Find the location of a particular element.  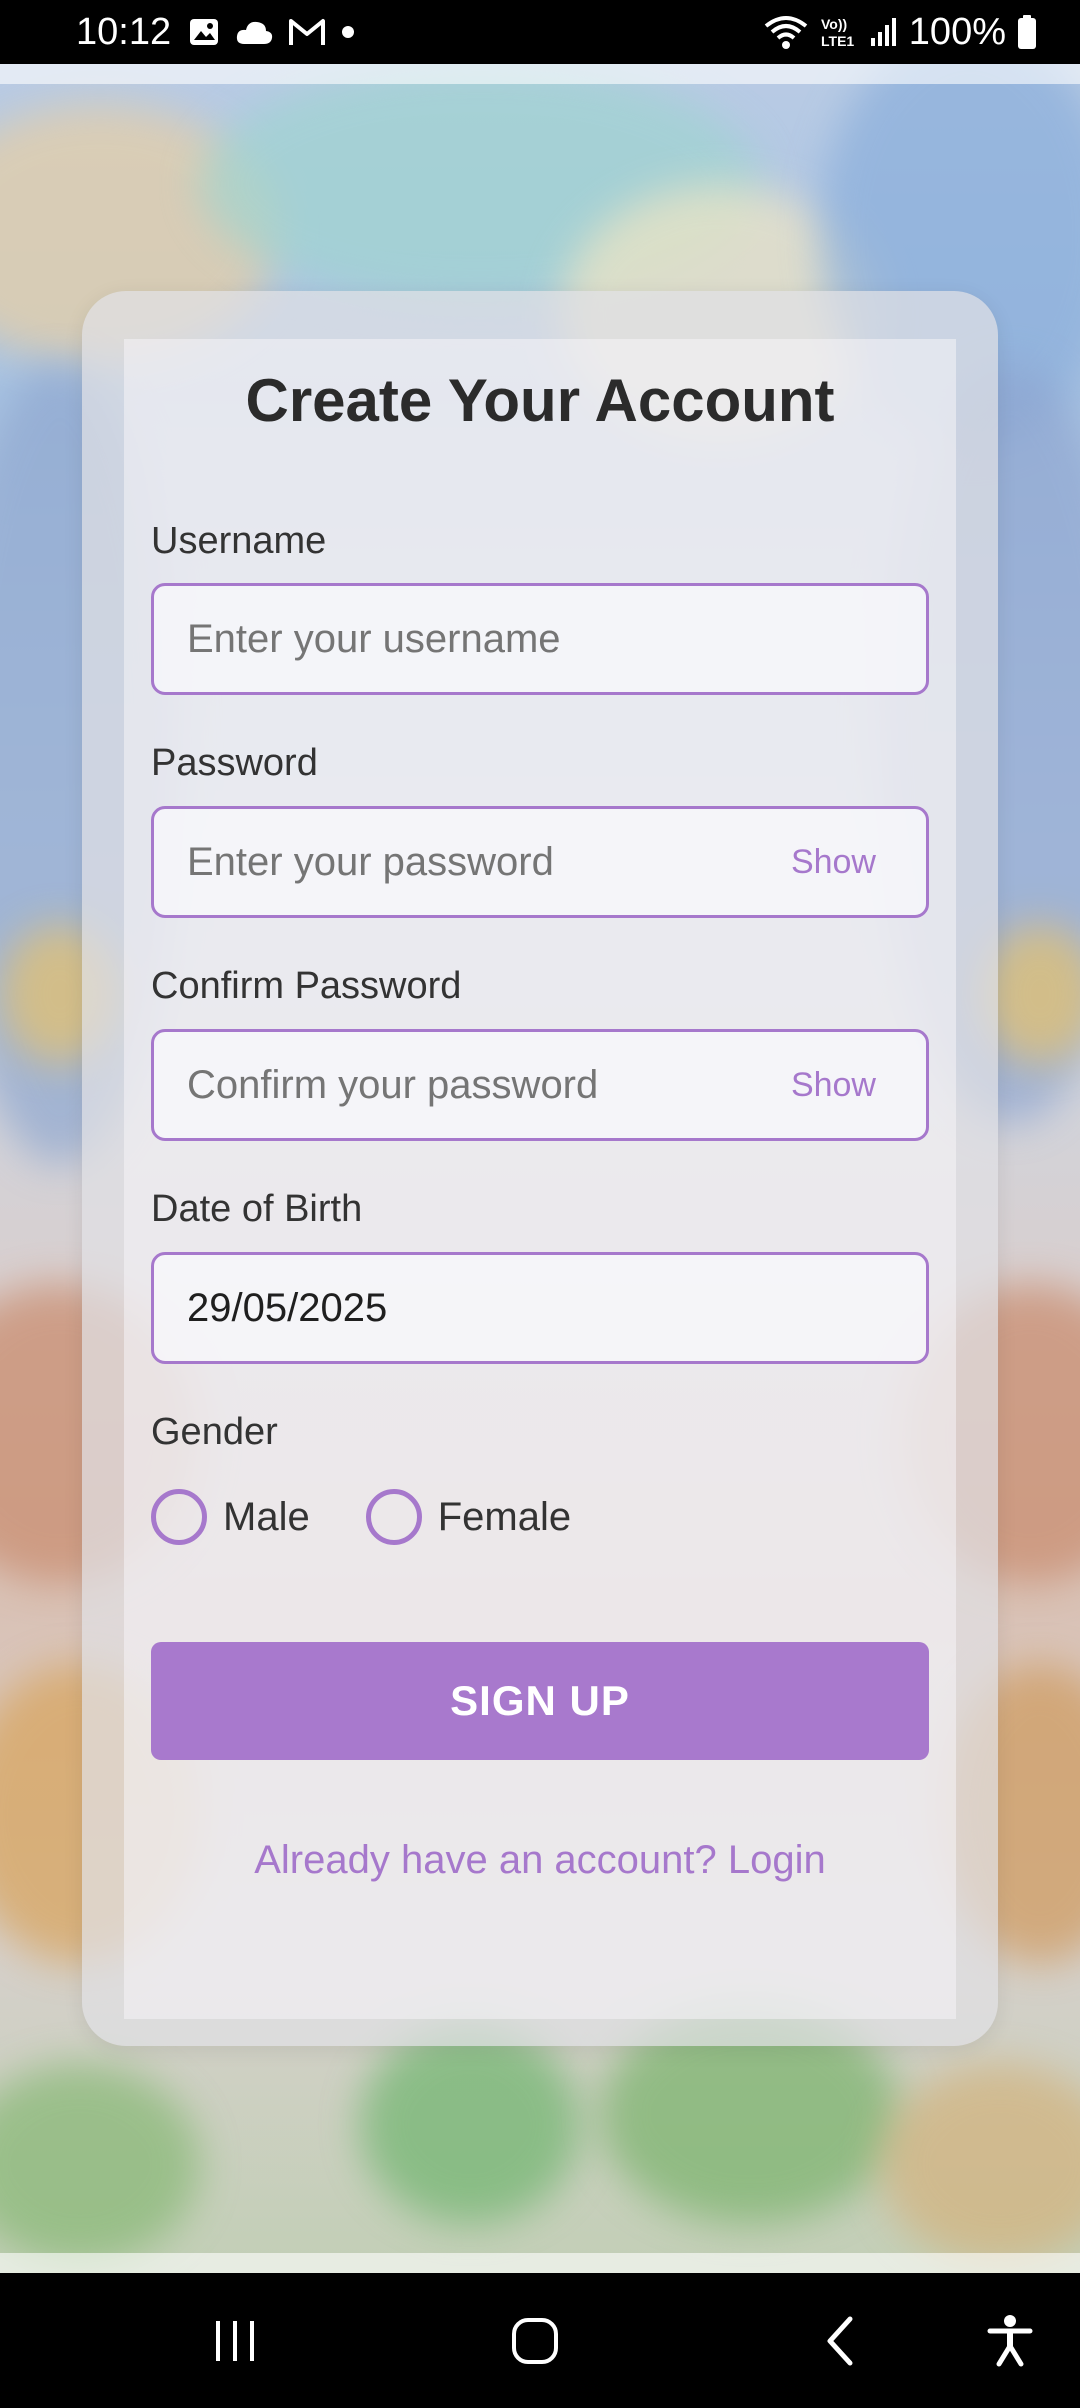

status-bar: 10:12 Vo)) LTE1 100% is located at coordinates (540, 32).